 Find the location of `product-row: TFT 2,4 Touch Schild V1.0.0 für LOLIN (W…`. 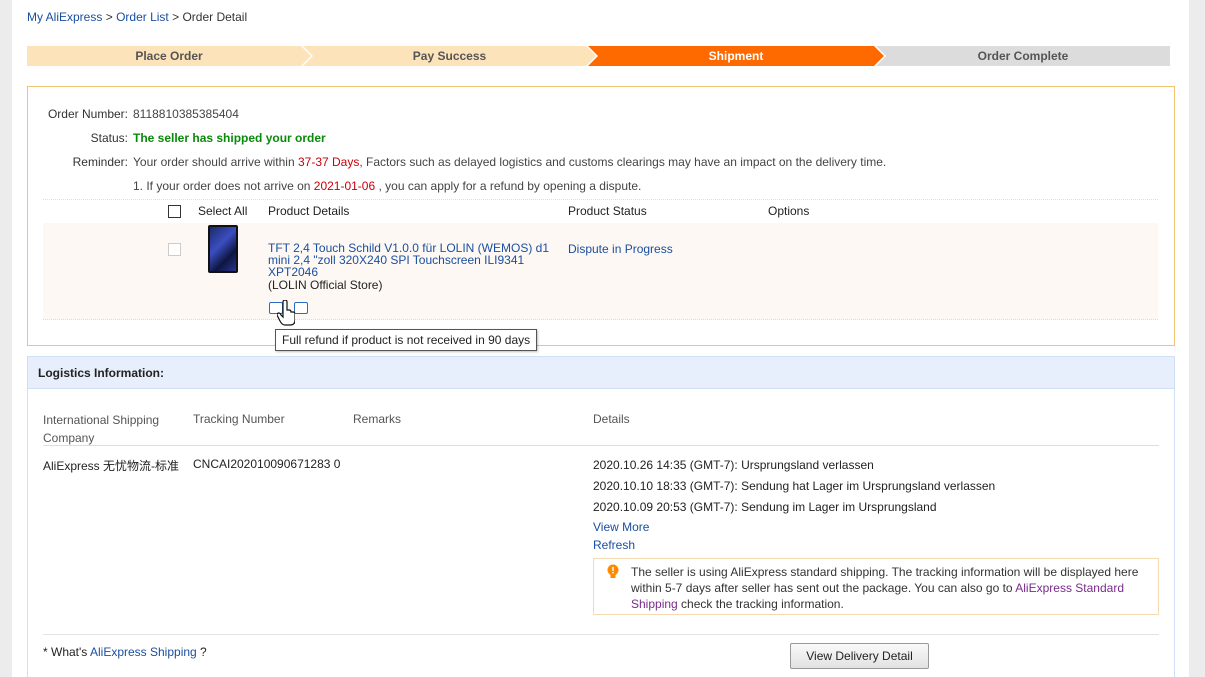

product-row: TFT 2,4 Touch Schild V1.0.0 für LOLIN (W… is located at coordinates (600, 271).